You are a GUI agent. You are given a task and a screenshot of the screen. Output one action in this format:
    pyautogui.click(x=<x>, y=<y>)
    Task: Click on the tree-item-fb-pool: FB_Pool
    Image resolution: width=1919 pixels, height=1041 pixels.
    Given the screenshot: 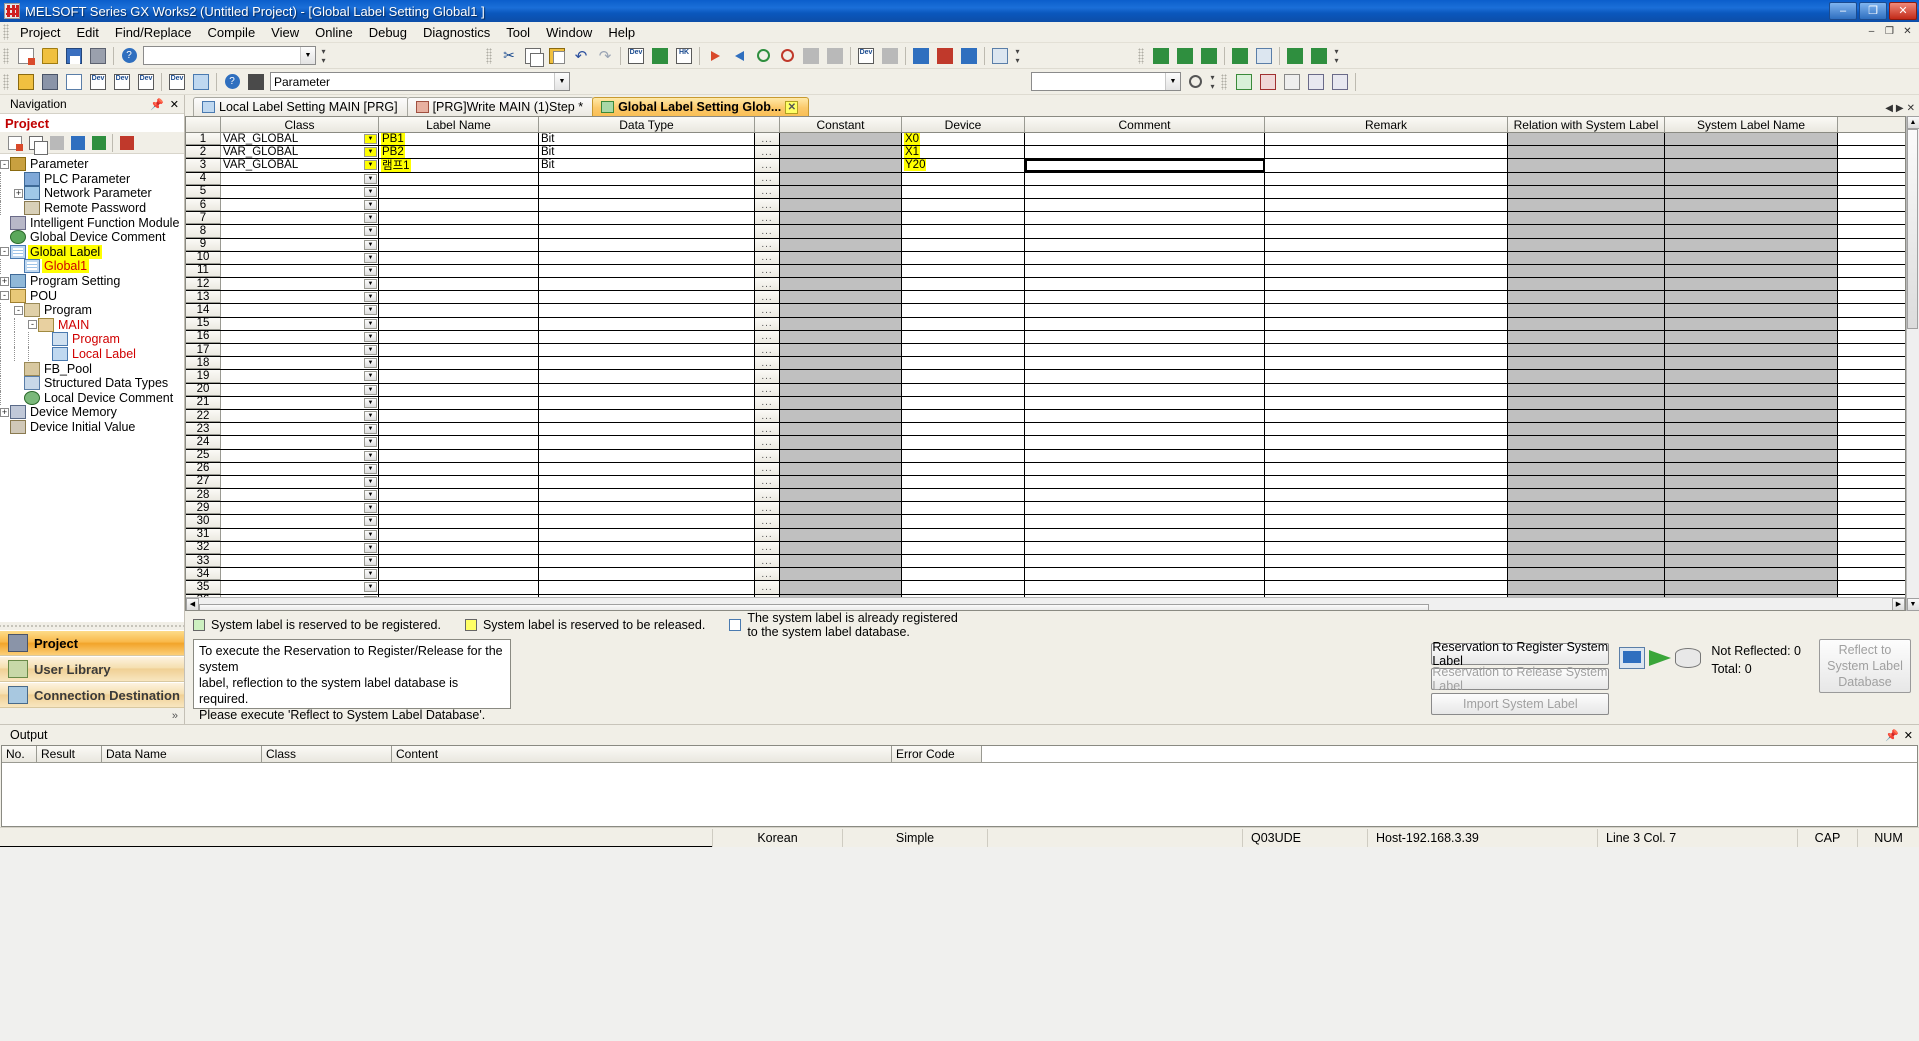 What is the action you would take?
    pyautogui.click(x=92, y=368)
    